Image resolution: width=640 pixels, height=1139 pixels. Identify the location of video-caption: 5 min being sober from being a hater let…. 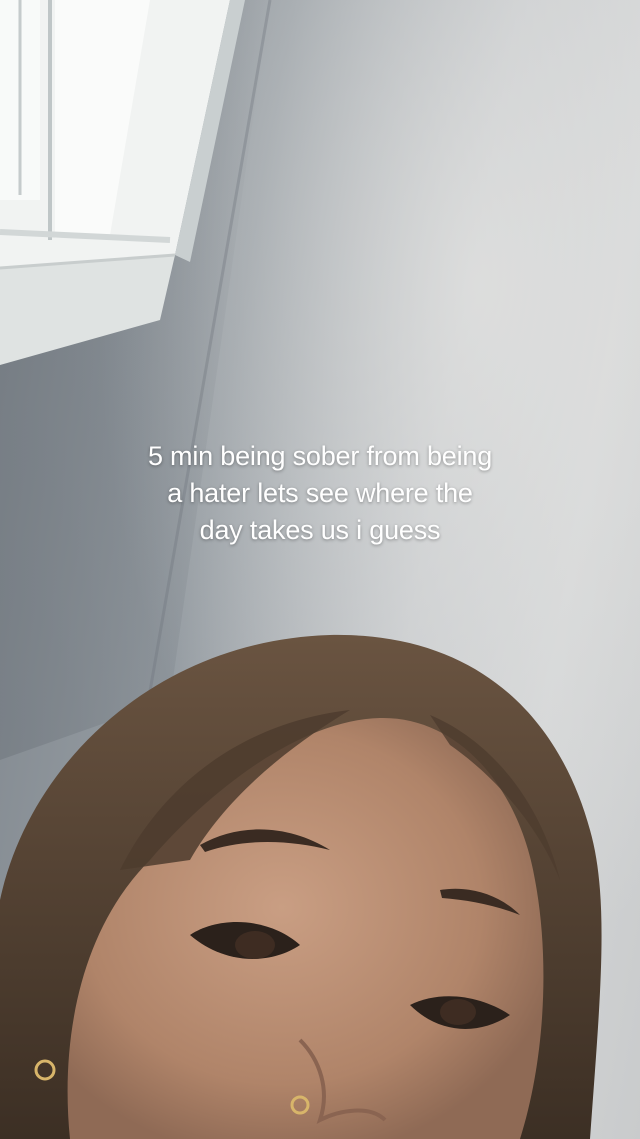
(320, 493).